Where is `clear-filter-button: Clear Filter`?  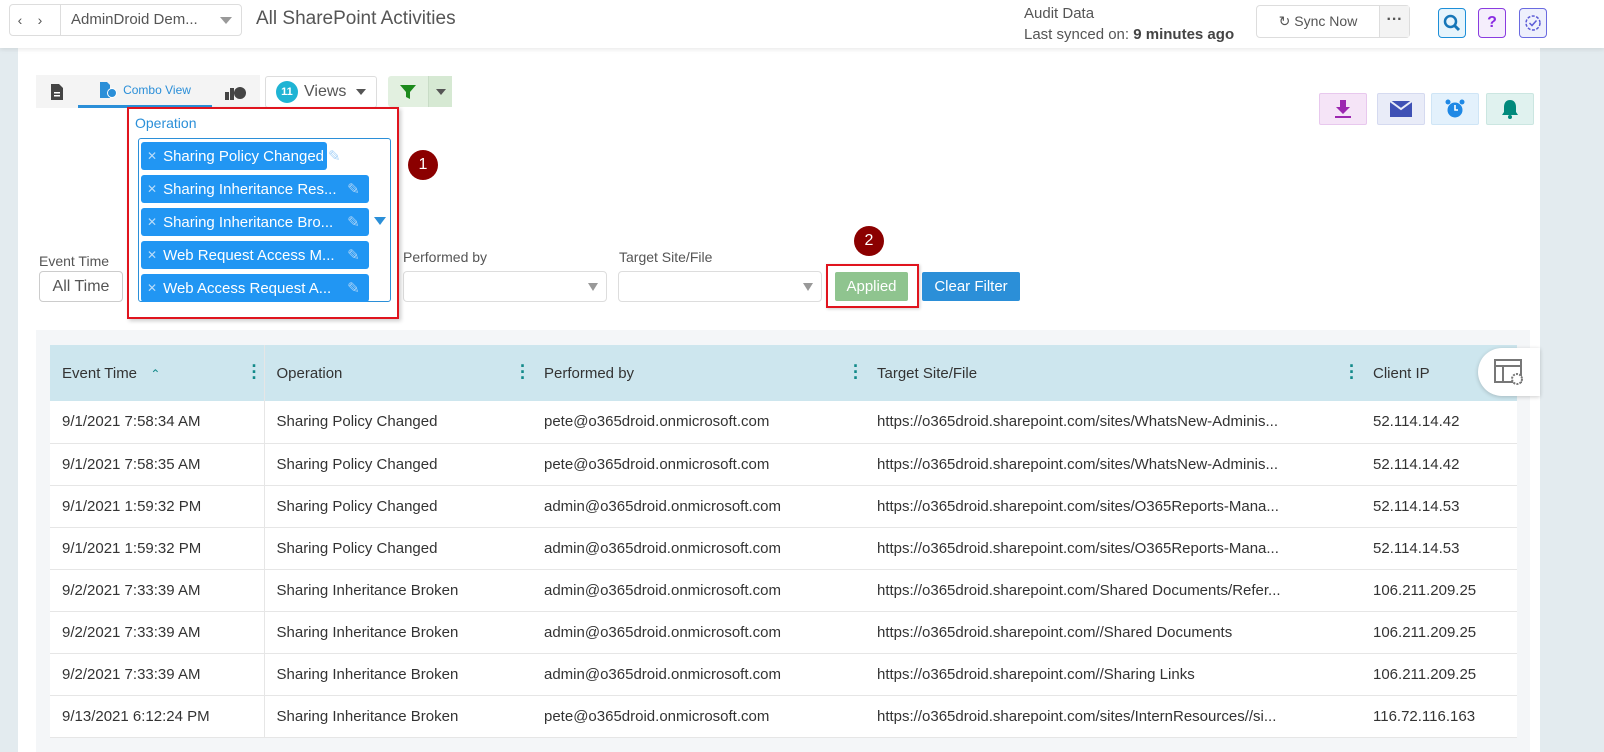
clear-filter-button: Clear Filter is located at coordinates (971, 286).